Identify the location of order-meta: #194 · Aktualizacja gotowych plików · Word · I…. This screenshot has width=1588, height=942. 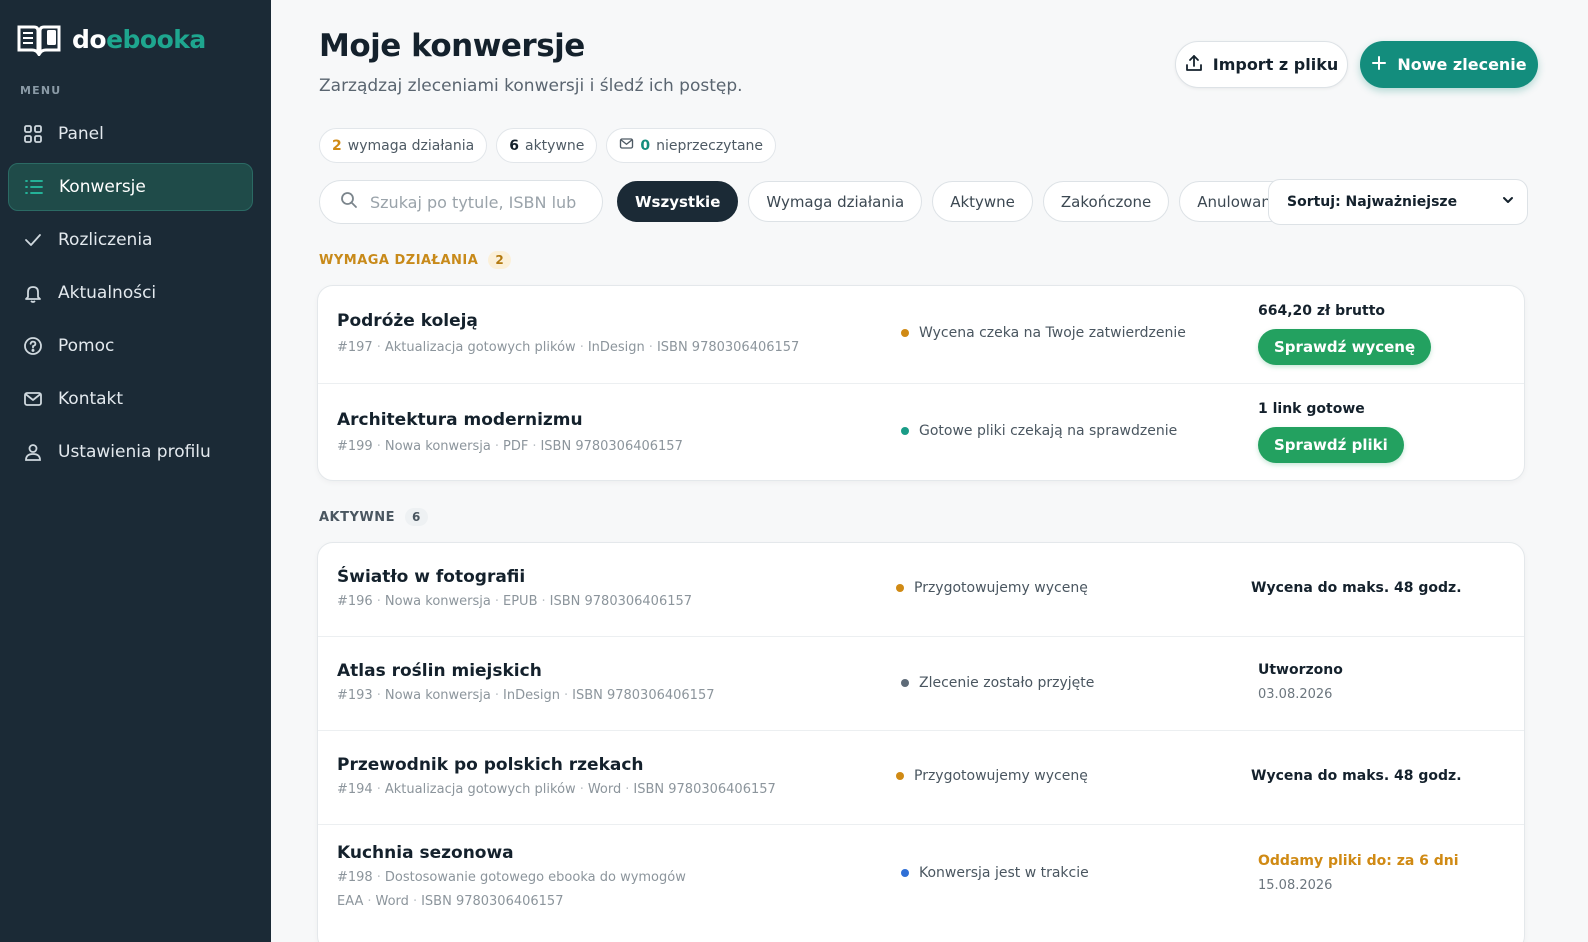
(556, 789).